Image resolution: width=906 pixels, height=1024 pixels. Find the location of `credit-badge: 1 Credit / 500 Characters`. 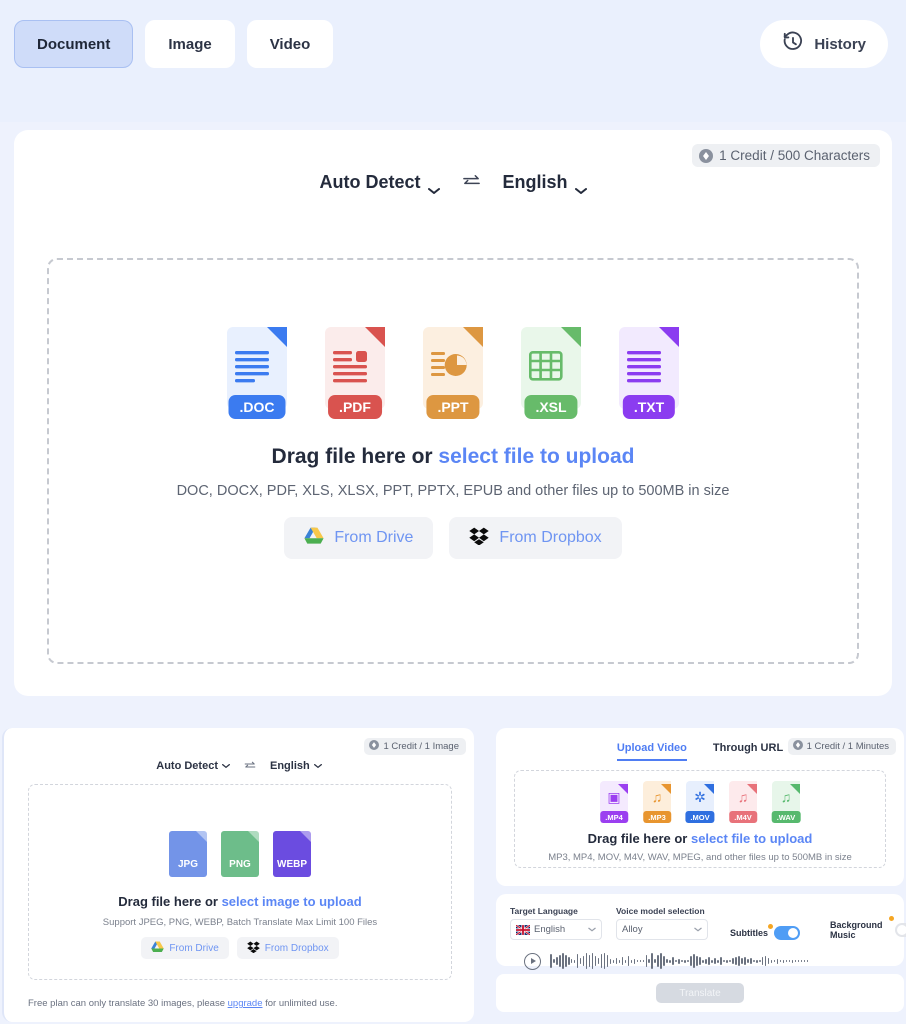

credit-badge: 1 Credit / 500 Characters is located at coordinates (786, 155).